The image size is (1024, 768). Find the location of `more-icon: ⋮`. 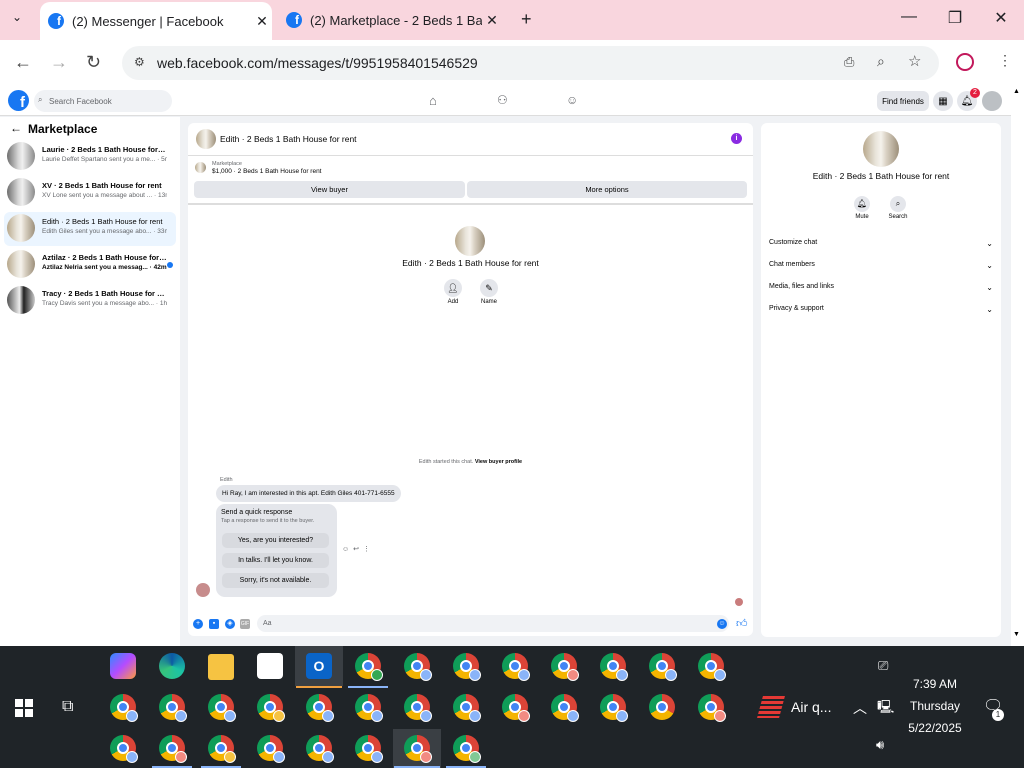

more-icon: ⋮ is located at coordinates (368, 549).